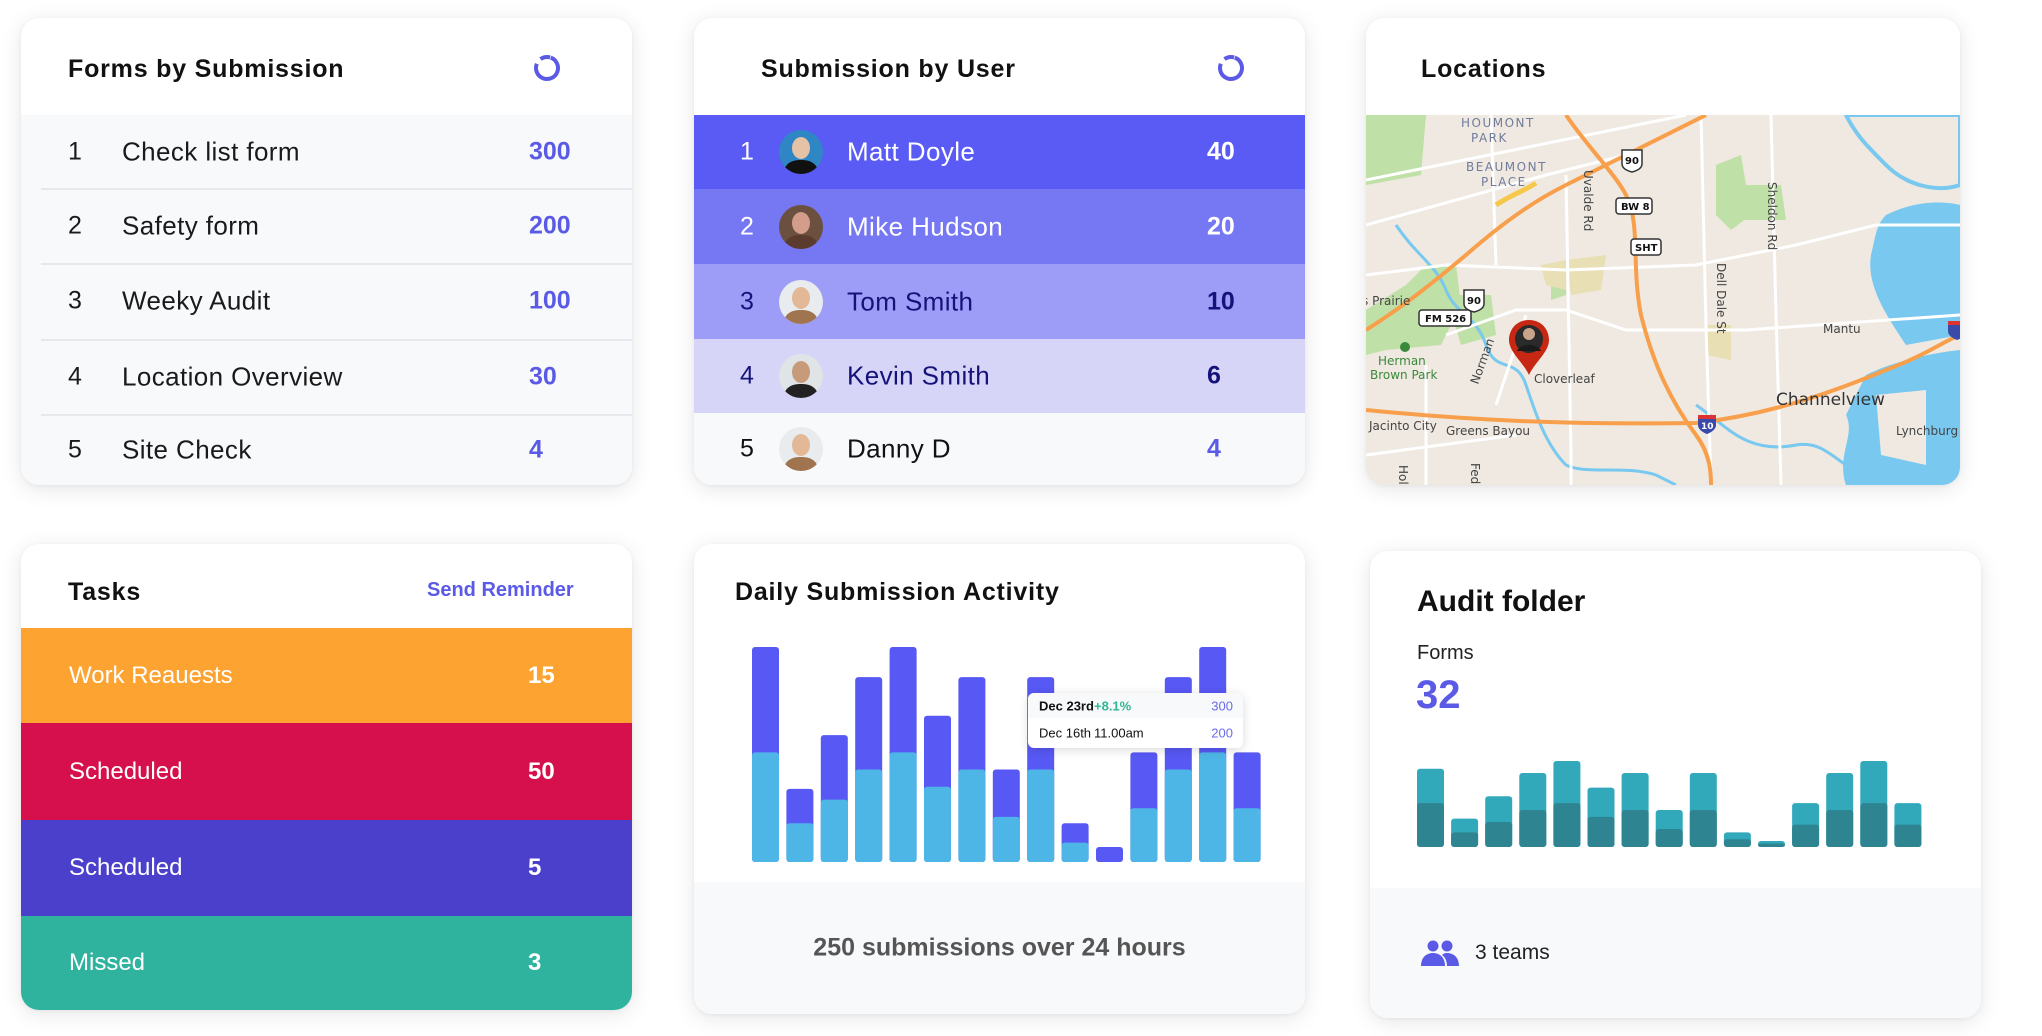 This screenshot has width=2042, height=1036. Describe the element at coordinates (1135, 705) in the screenshot. I see `tooltip-row: Dec 23rd +8.1% 300` at that location.